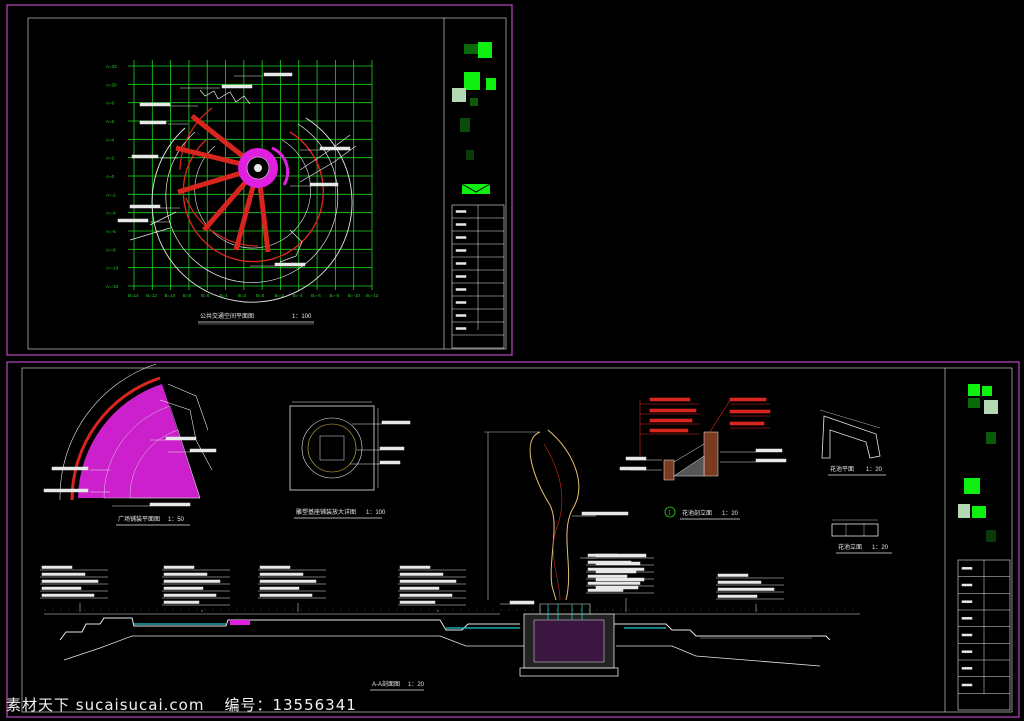  I want to click on grid-col-label: B=12, so click(151, 295).